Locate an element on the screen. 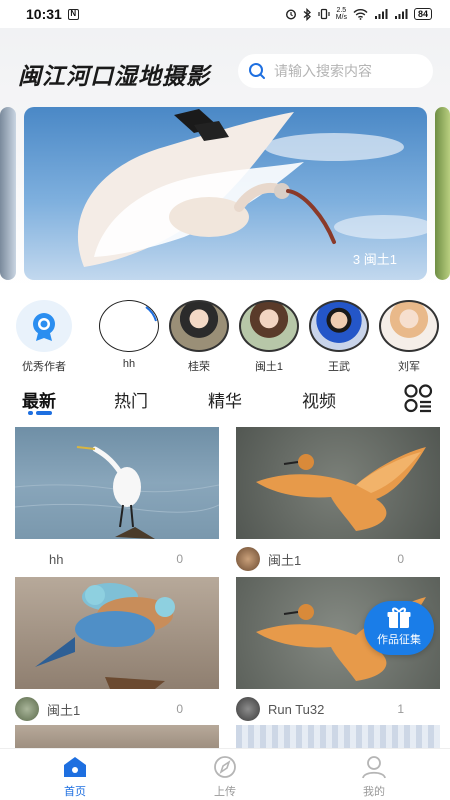 This screenshot has height=800, width=450. gift-icon is located at coordinates (399, 617).